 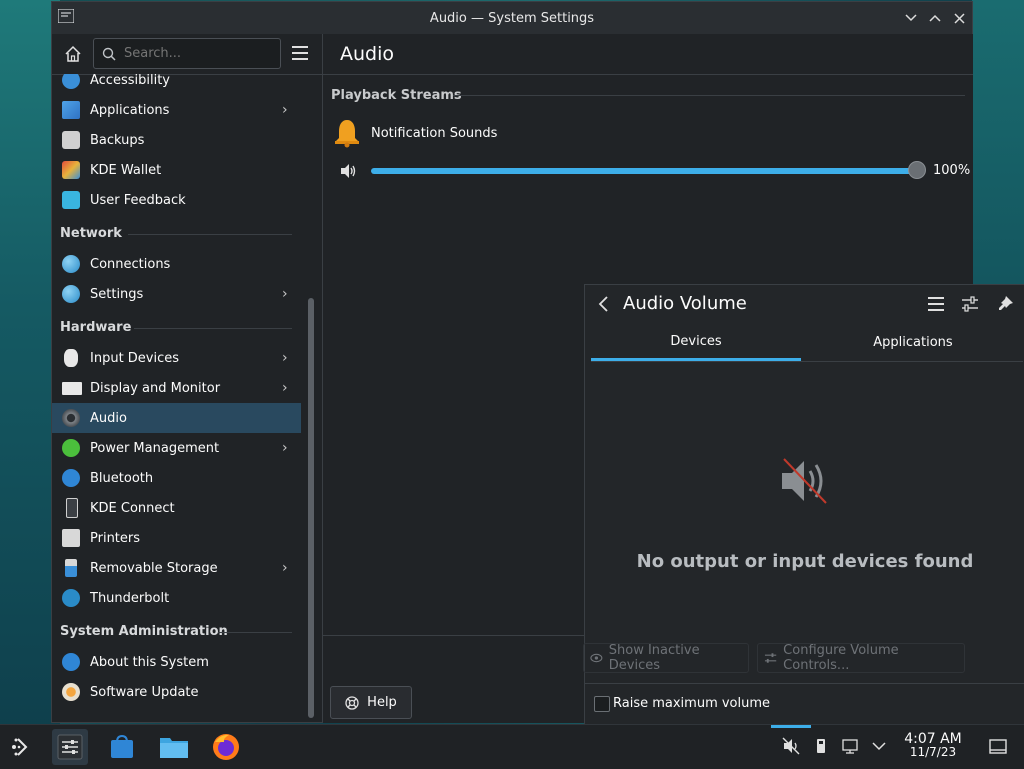 What do you see at coordinates (352, 702) in the screenshot?
I see `help-icon` at bounding box center [352, 702].